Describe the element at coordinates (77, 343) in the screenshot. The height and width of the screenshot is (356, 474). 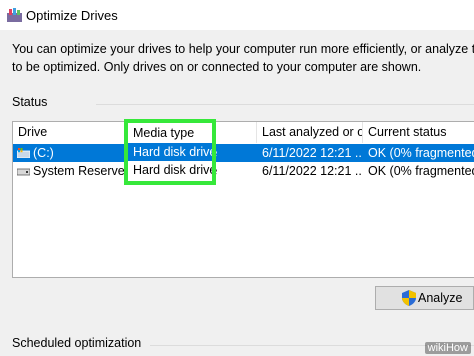
I see `scheduled-optimization-label: Scheduled optimization` at that location.